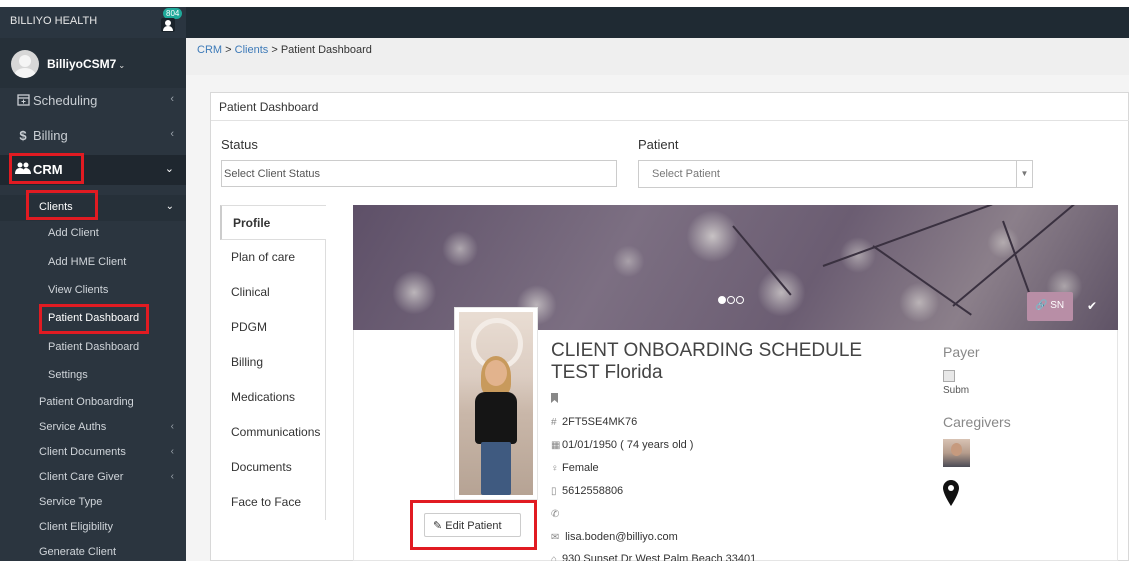 This screenshot has height=561, width=1129. Describe the element at coordinates (273, 432) in the screenshot. I see `tab-communications: Communications` at that location.